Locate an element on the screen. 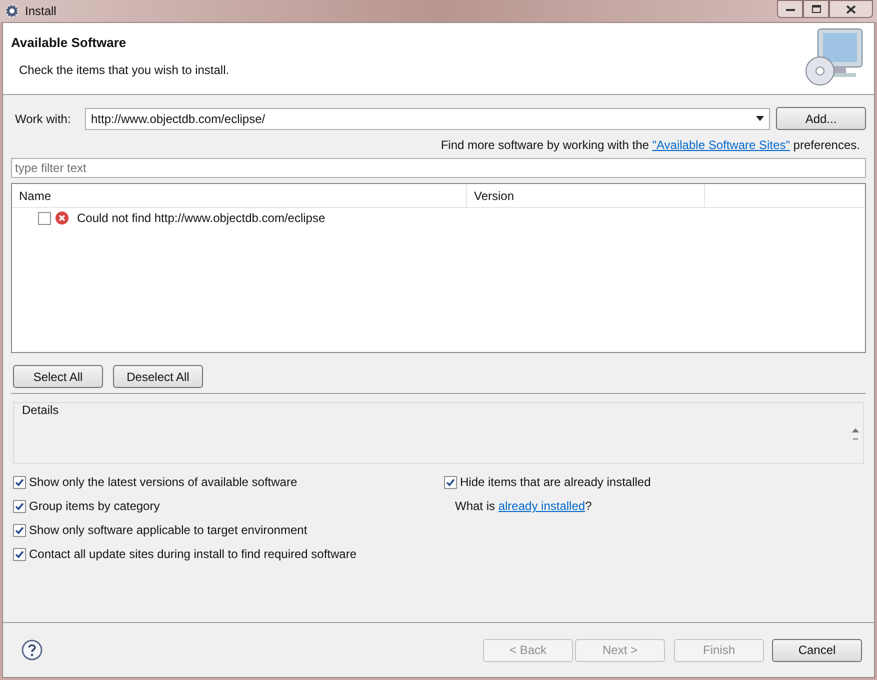  minimize-icon is located at coordinates (790, 9).